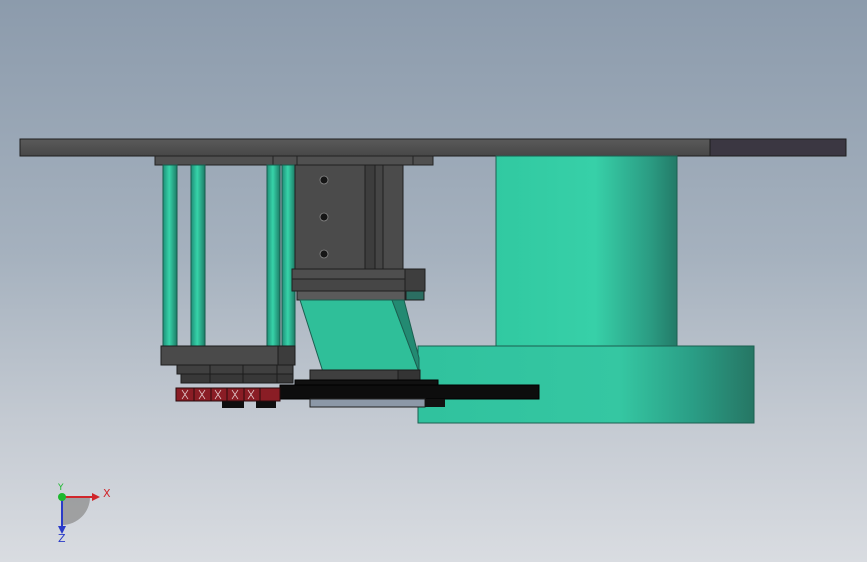  I want to click on red-gripper, so click(228, 394).